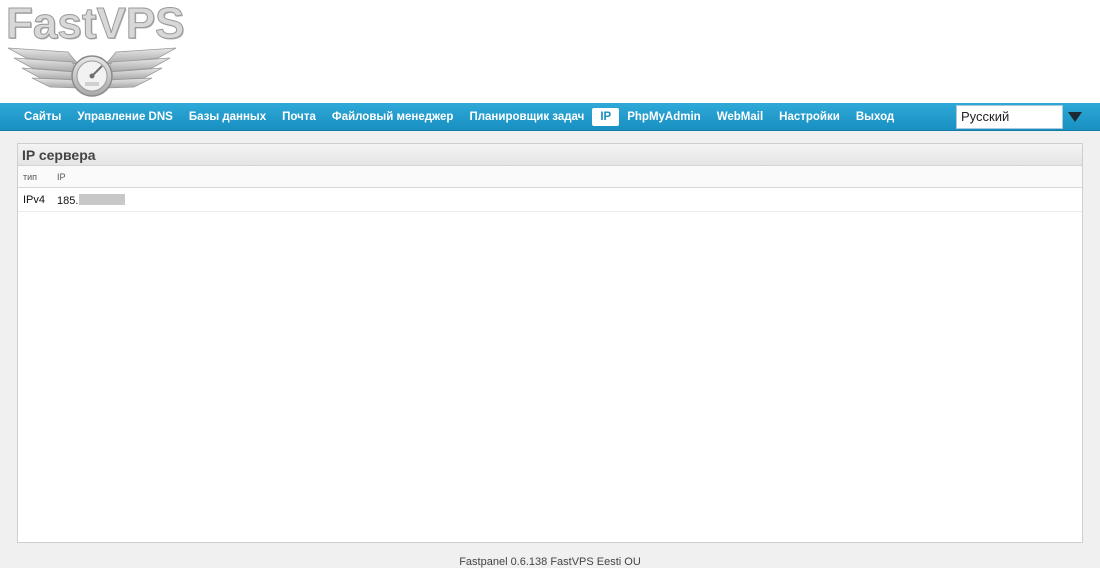 The width and height of the screenshot is (1100, 568). I want to click on language-select: Русский, so click(1009, 117).